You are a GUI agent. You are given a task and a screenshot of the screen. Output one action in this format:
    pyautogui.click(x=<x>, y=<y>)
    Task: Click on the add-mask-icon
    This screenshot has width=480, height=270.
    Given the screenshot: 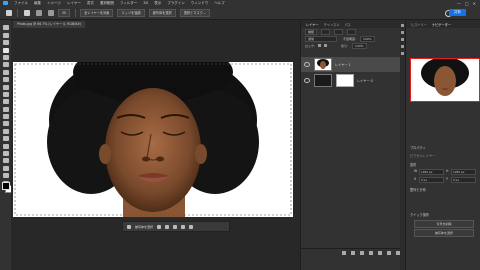 What is the action you would take?
    pyautogui.click(x=362, y=252)
    